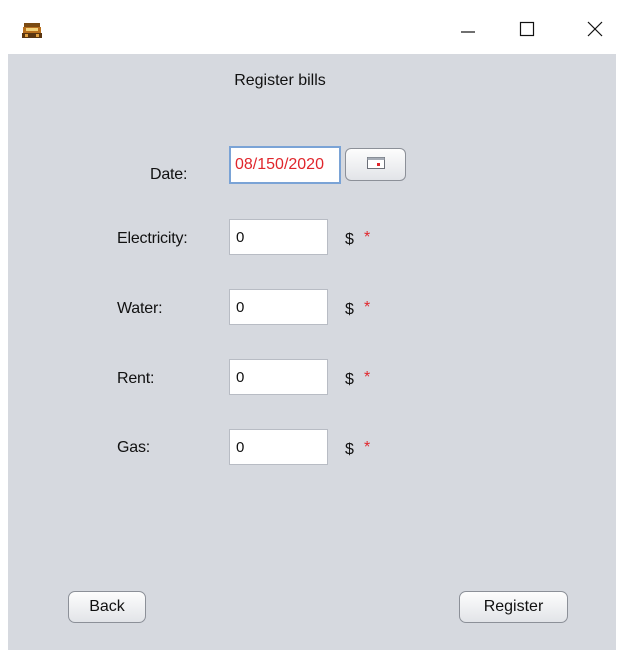 Image resolution: width=624 pixels, height=657 pixels. I want to click on minimize-button, so click(468, 31).